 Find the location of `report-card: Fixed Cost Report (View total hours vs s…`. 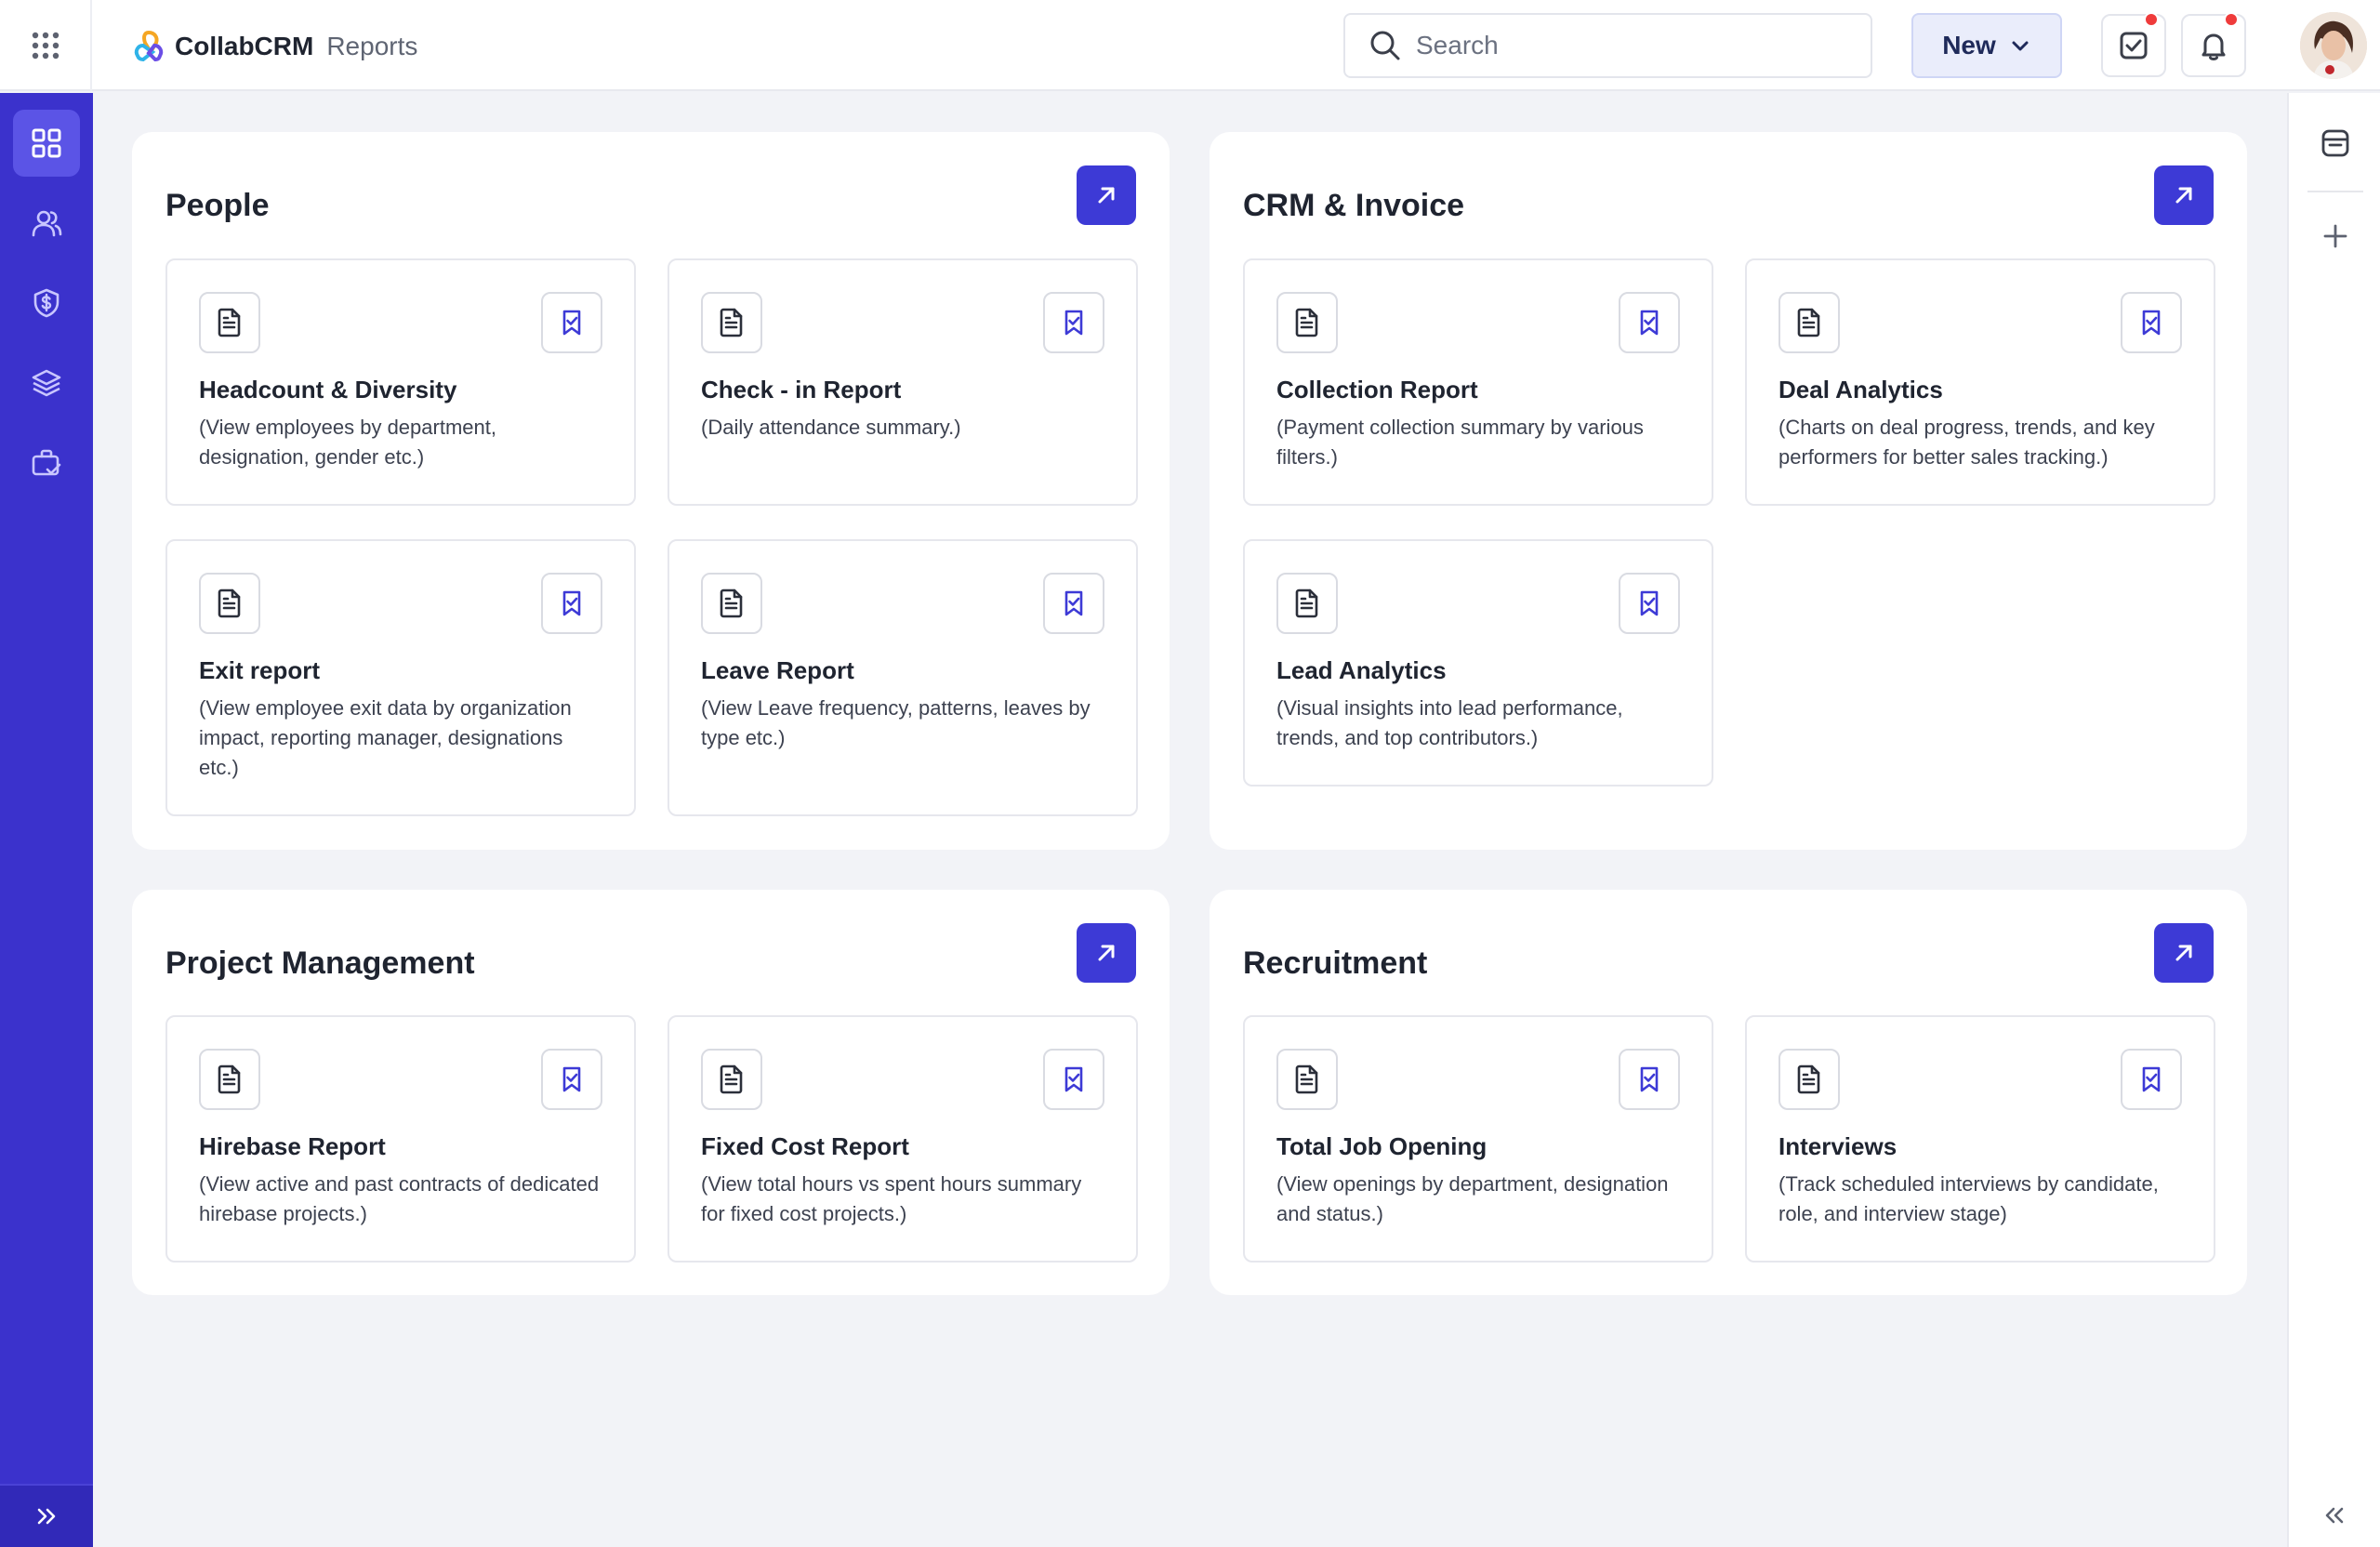

report-card: Fixed Cost Report (View total hours vs s… is located at coordinates (903, 1139).